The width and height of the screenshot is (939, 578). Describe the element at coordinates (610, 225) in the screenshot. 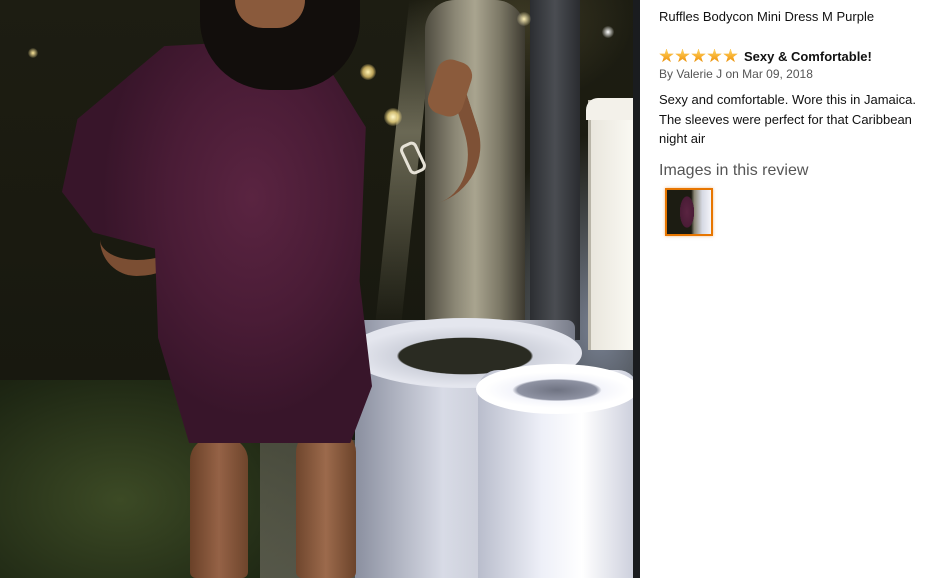

I see `photo-fence` at that location.